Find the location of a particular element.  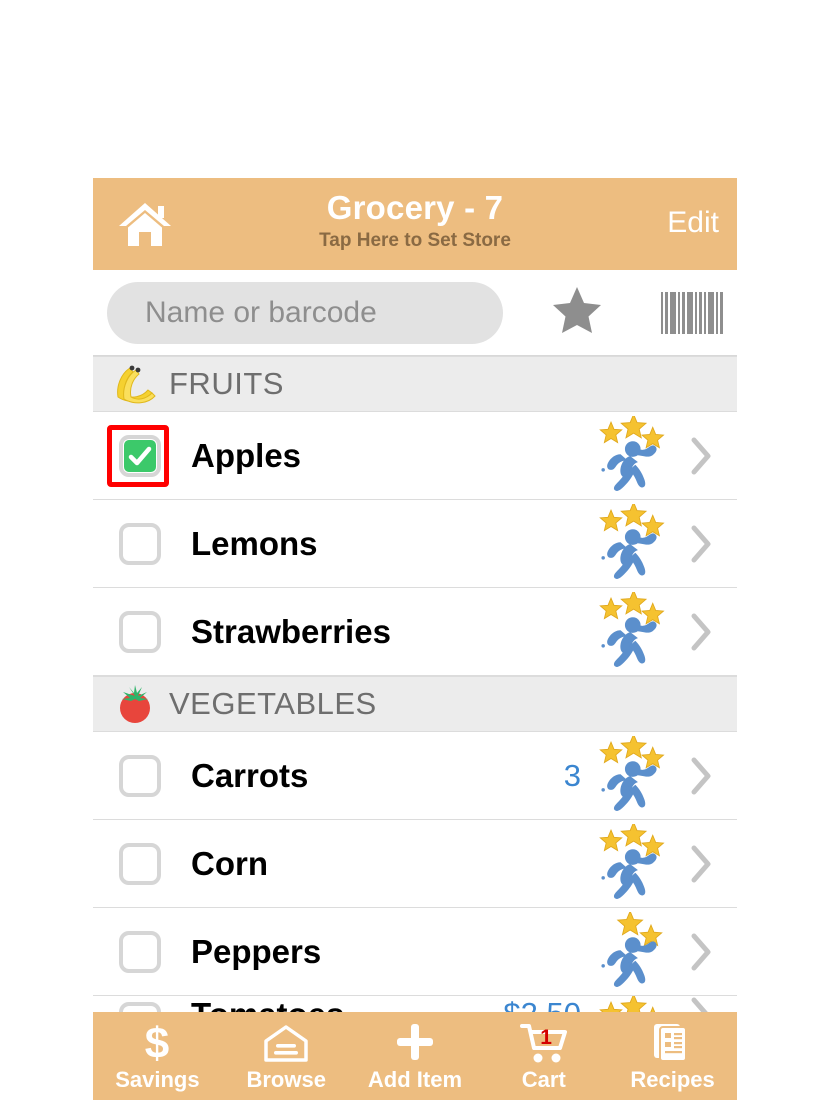

search-input: Name or barcode is located at coordinates (305, 312).